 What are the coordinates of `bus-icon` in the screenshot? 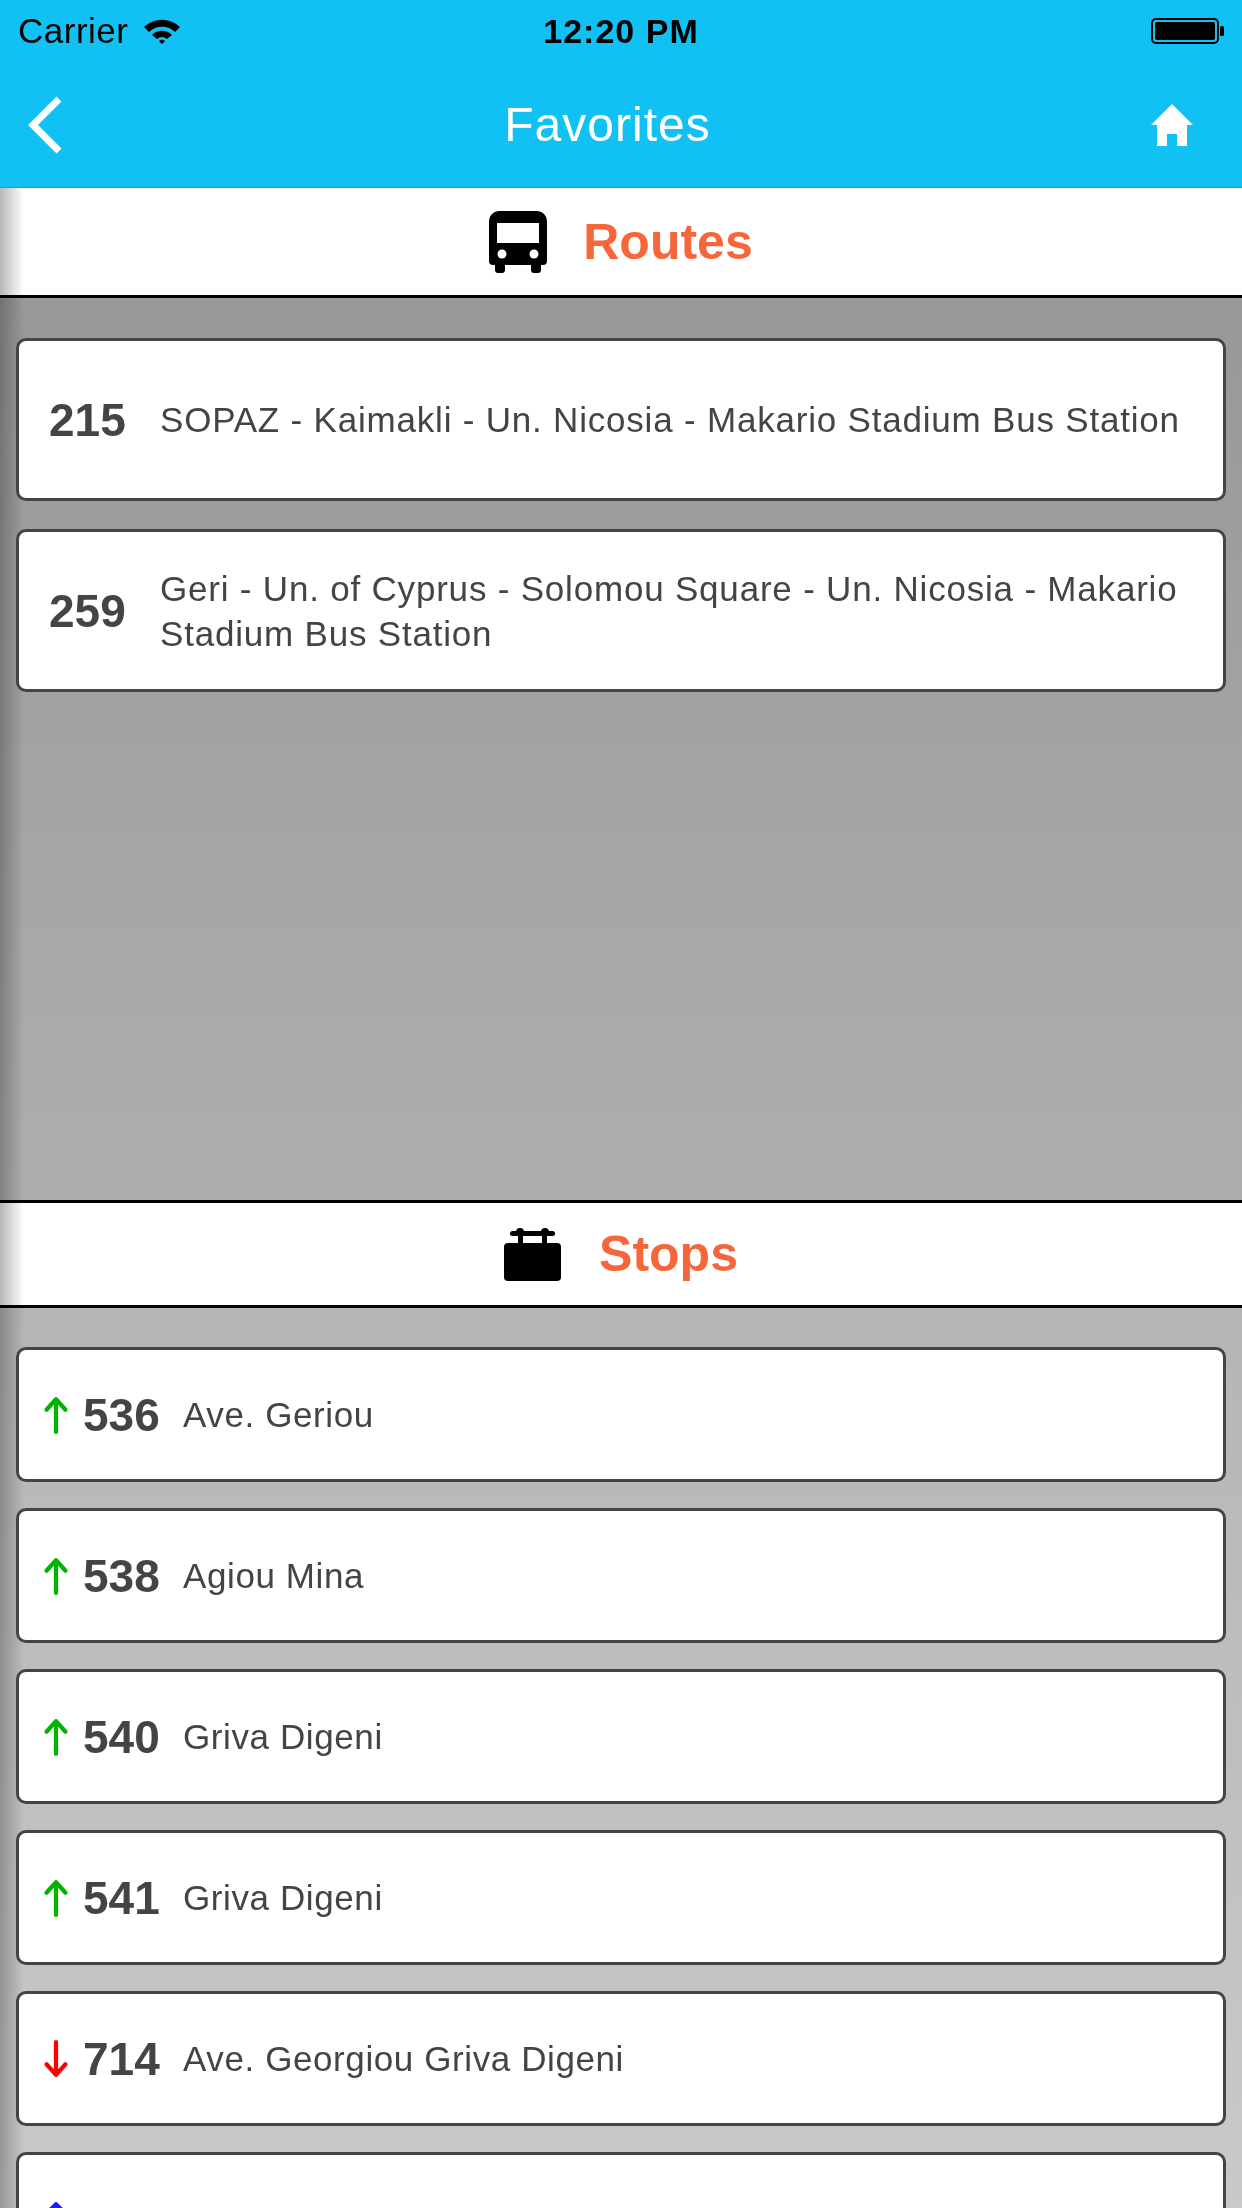 It's located at (518, 241).